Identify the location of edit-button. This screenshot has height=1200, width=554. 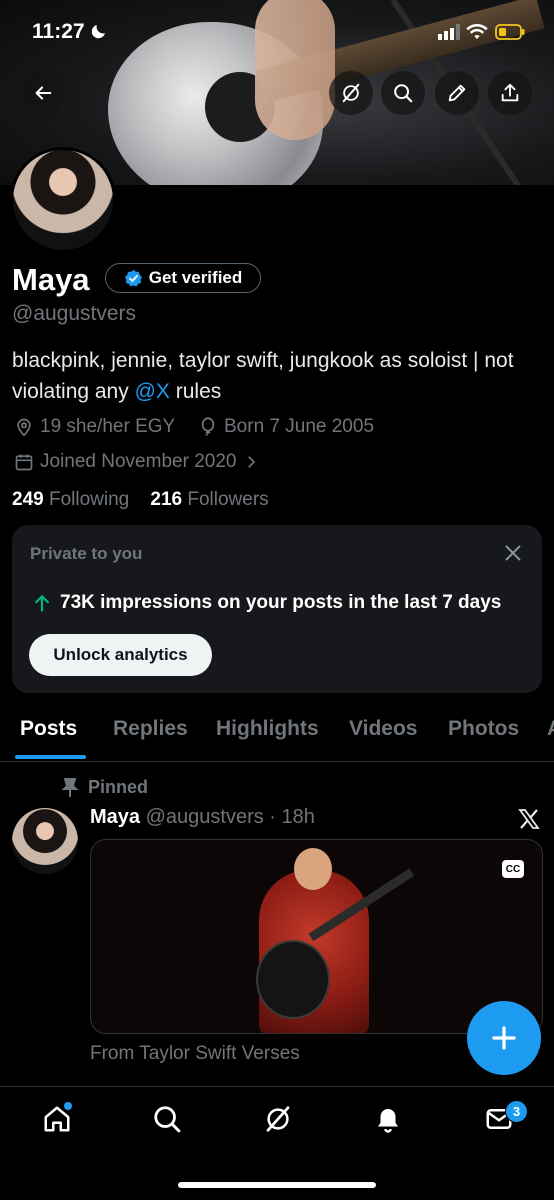
(457, 93).